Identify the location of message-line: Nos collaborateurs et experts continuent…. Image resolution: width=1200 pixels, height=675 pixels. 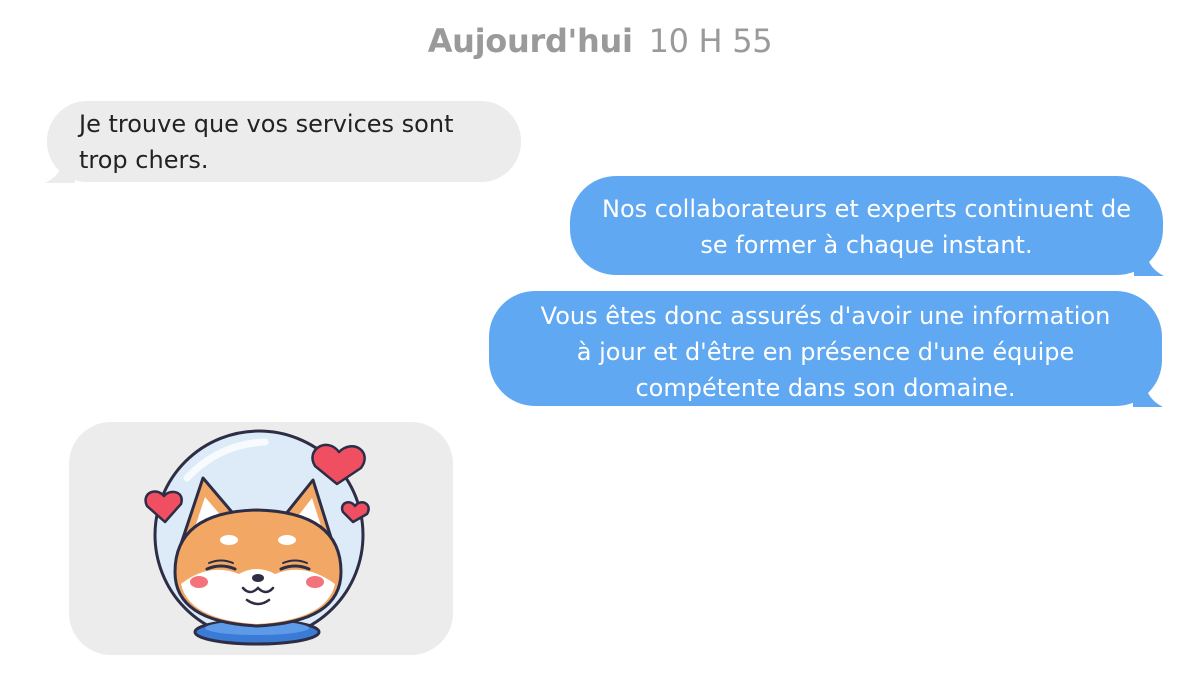
(866, 209).